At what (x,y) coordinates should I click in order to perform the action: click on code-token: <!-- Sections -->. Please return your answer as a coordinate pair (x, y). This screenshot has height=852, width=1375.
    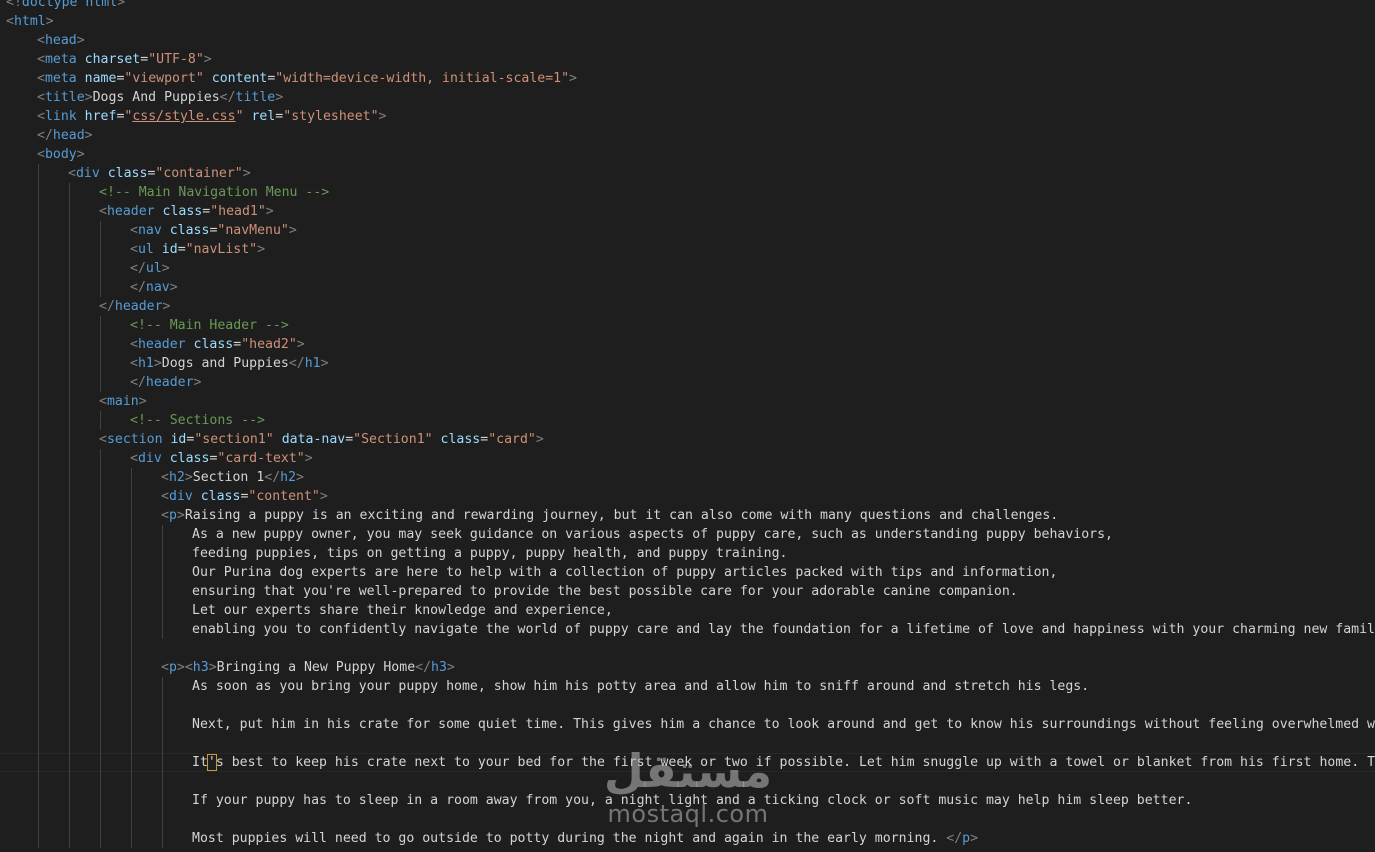
    Looking at the image, I should click on (197, 420).